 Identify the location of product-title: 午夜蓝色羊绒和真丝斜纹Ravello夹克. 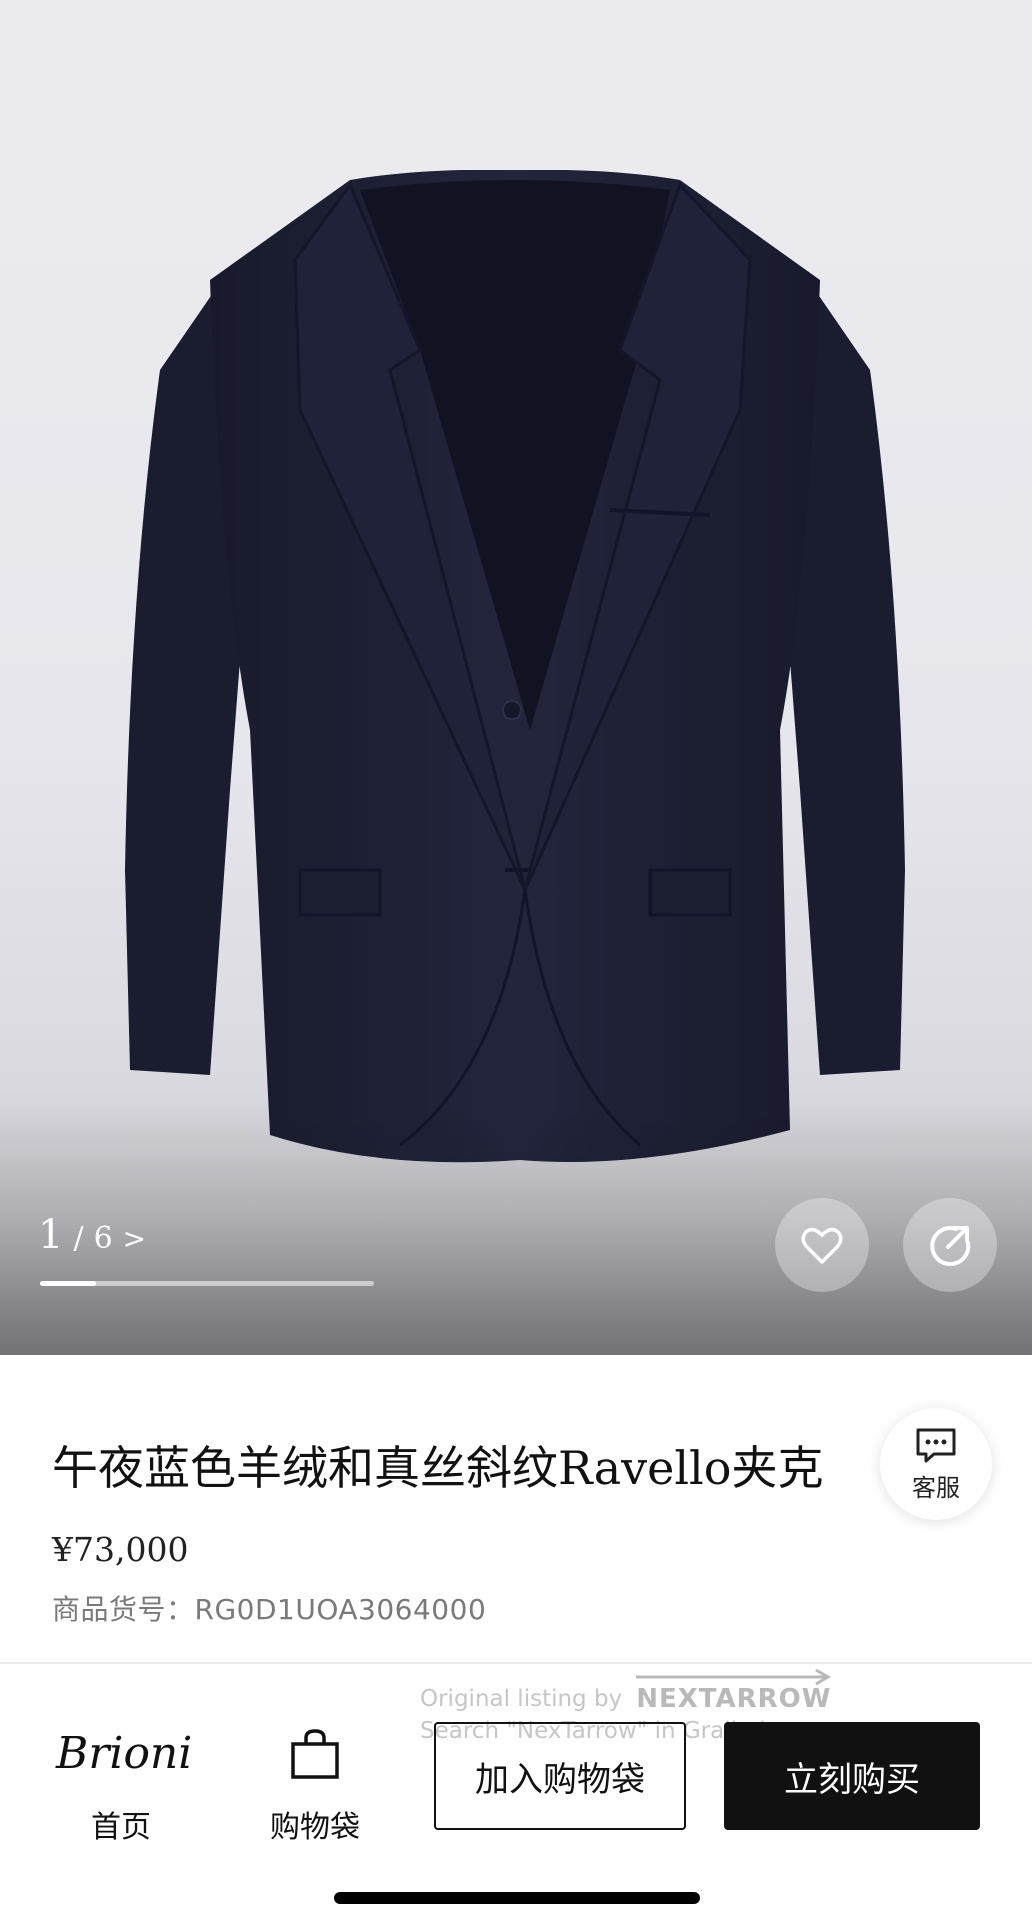
(438, 1468).